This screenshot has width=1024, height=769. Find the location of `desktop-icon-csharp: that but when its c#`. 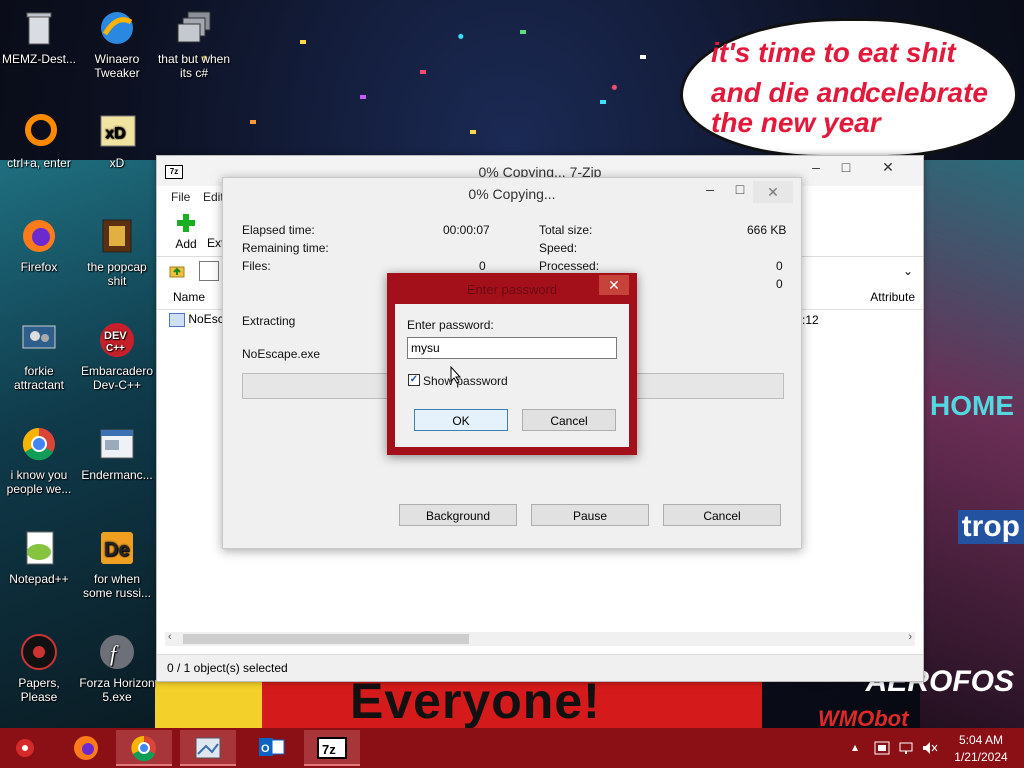

desktop-icon-csharp: that but when its c# is located at coordinates (194, 44).